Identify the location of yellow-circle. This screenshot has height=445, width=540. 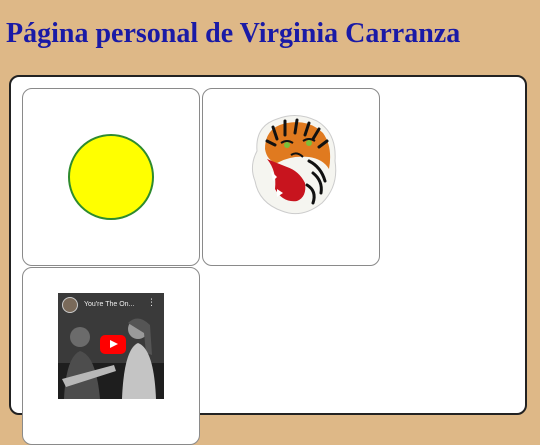
(111, 177).